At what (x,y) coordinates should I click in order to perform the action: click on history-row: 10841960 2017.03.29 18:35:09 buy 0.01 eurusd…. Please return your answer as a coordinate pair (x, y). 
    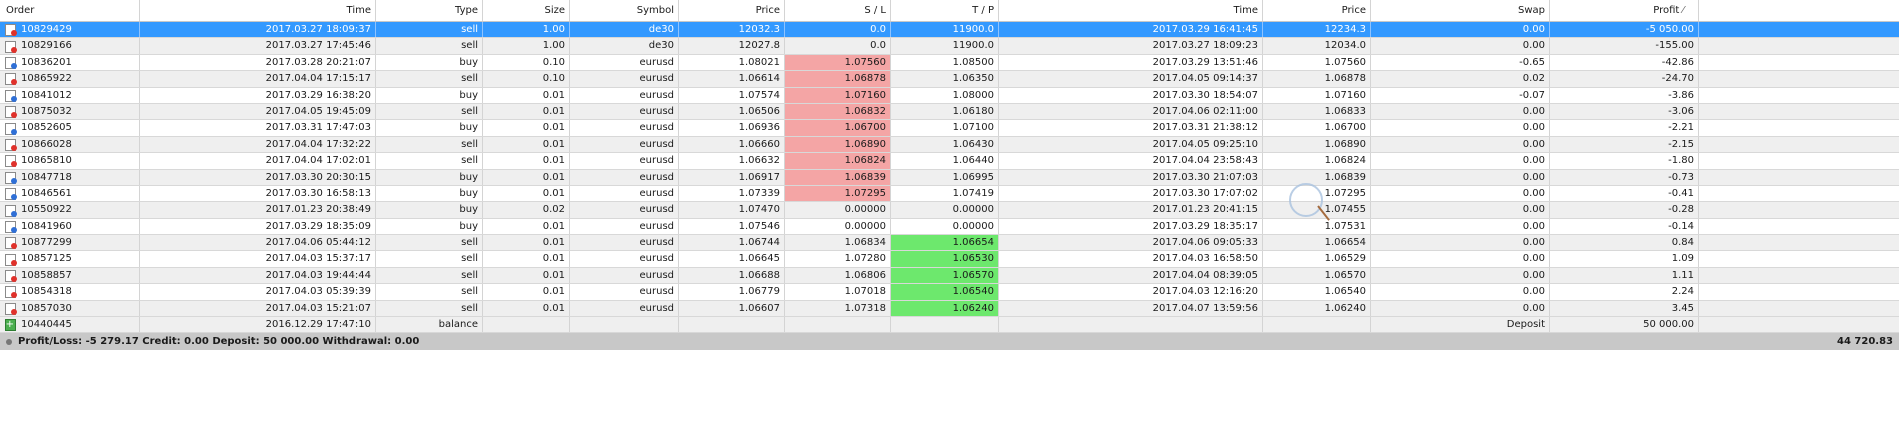
    Looking at the image, I should click on (949, 227).